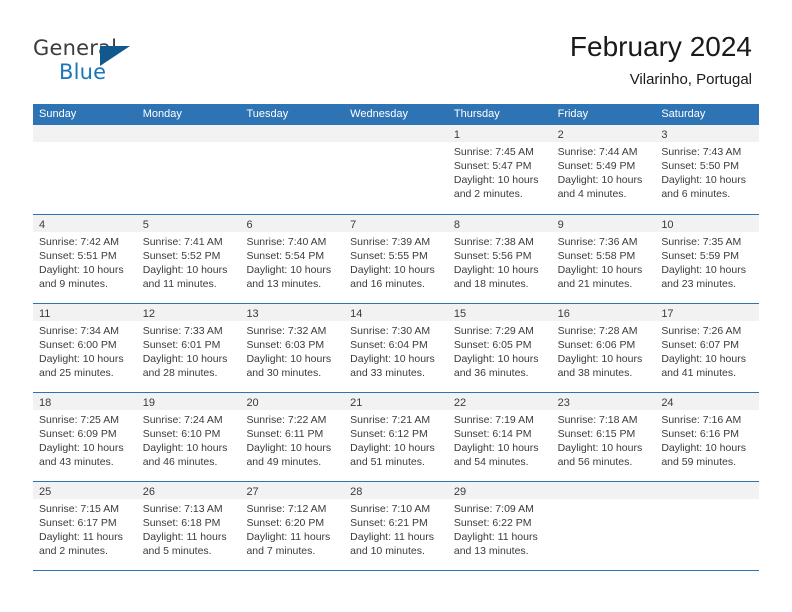 The image size is (792, 612). What do you see at coordinates (182, 331) in the screenshot?
I see `sunrise-time: Sunrise: 7:33 AM` at bounding box center [182, 331].